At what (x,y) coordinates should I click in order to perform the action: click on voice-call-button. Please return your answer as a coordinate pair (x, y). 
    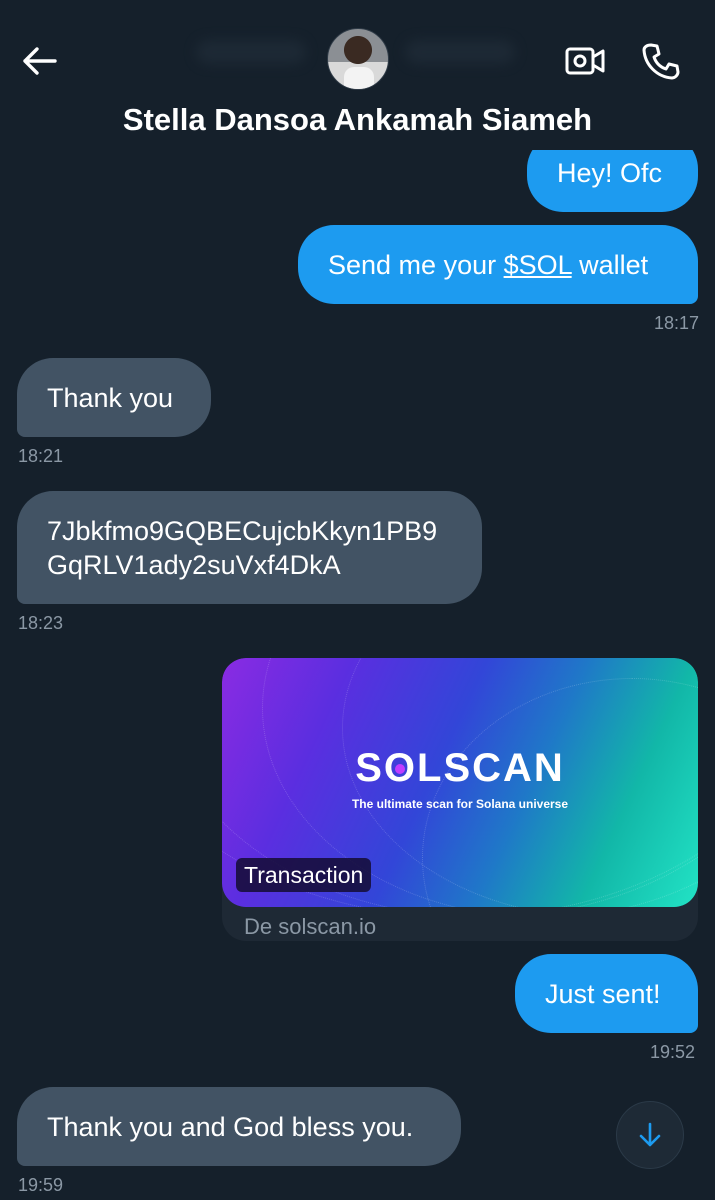
    Looking at the image, I should click on (661, 61).